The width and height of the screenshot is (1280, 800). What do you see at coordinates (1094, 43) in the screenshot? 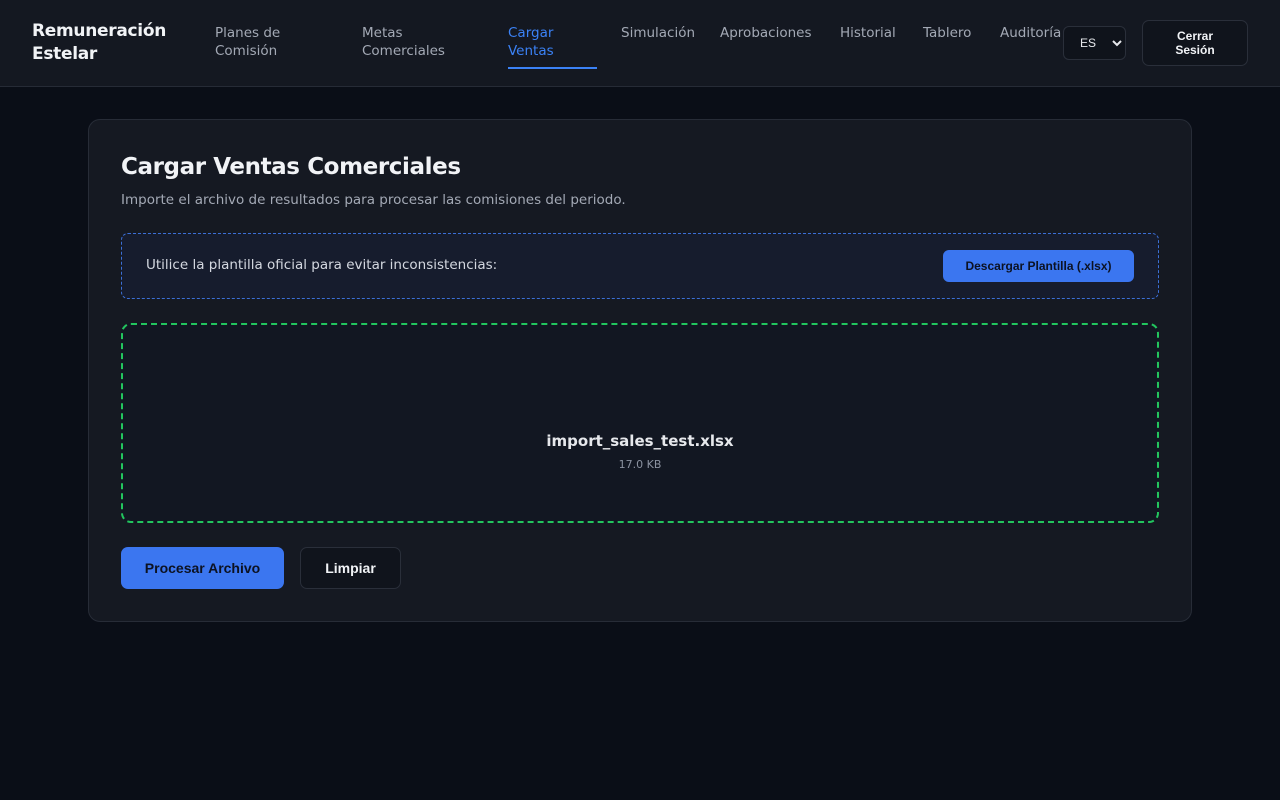
I see `language-select: ES` at bounding box center [1094, 43].